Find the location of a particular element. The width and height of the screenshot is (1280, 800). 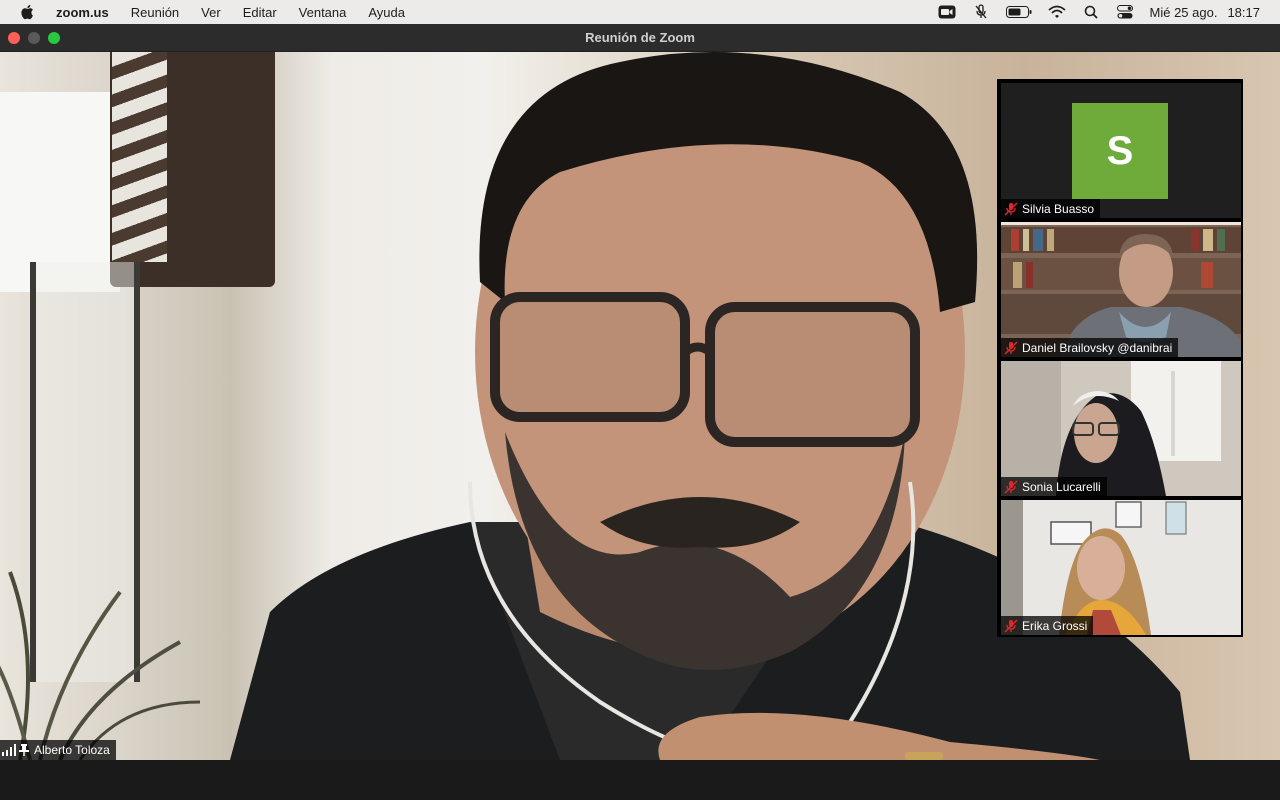

participant-name: Silvia Buasso is located at coordinates (1058, 208).